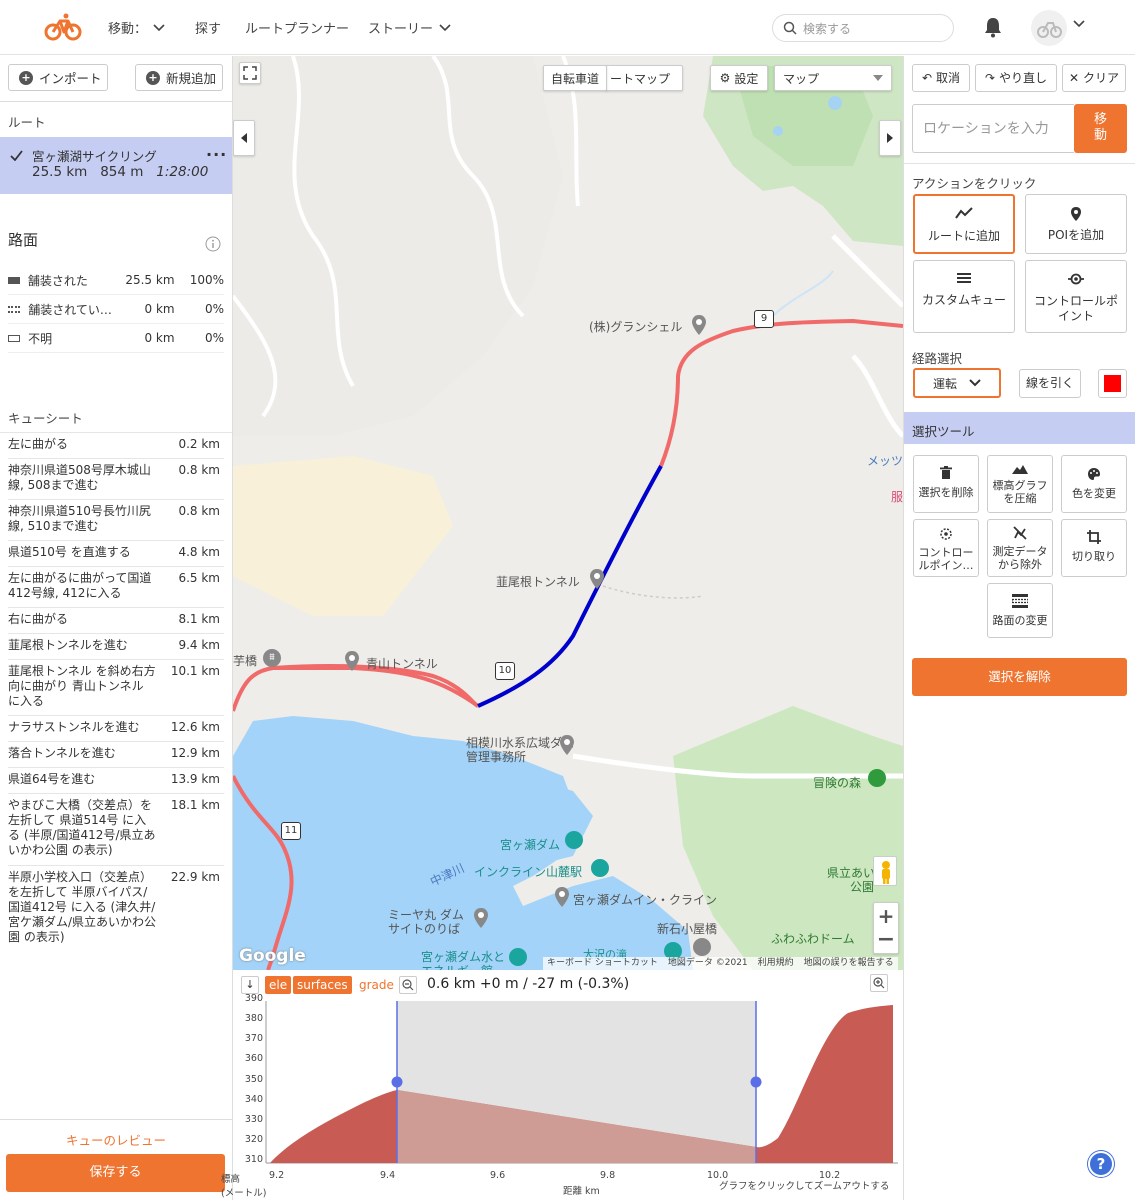 Image resolution: width=1135 pixels, height=1200 pixels. I want to click on selection-start-handle, so click(397, 1082).